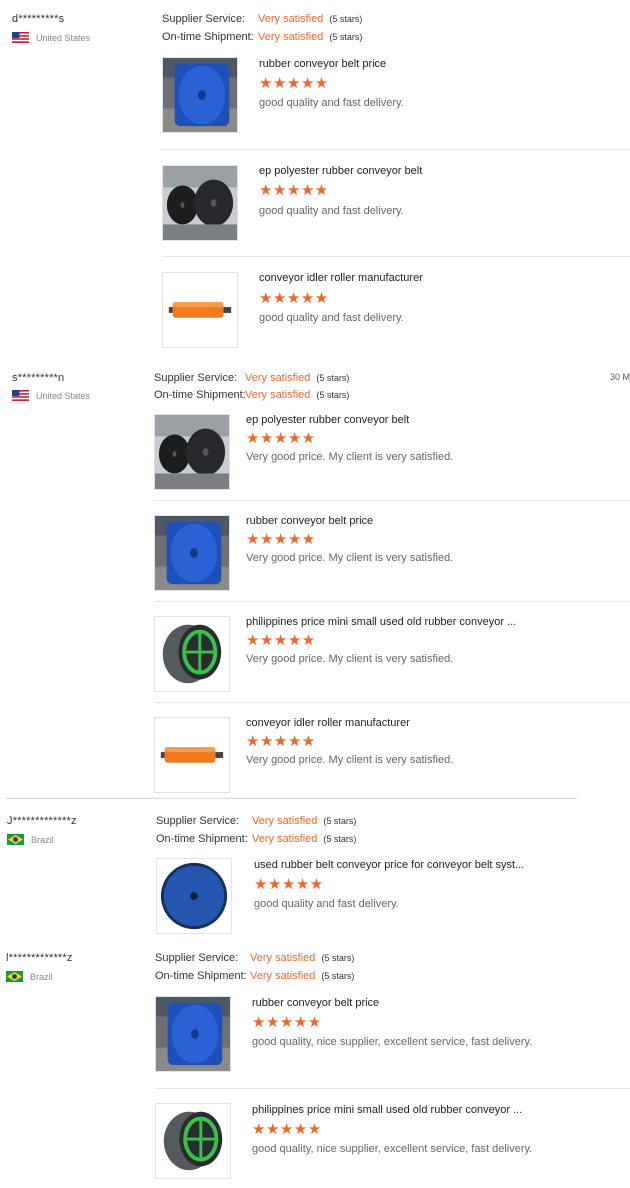  What do you see at coordinates (42, 821) in the screenshot?
I see `buyer-name: J*************z` at bounding box center [42, 821].